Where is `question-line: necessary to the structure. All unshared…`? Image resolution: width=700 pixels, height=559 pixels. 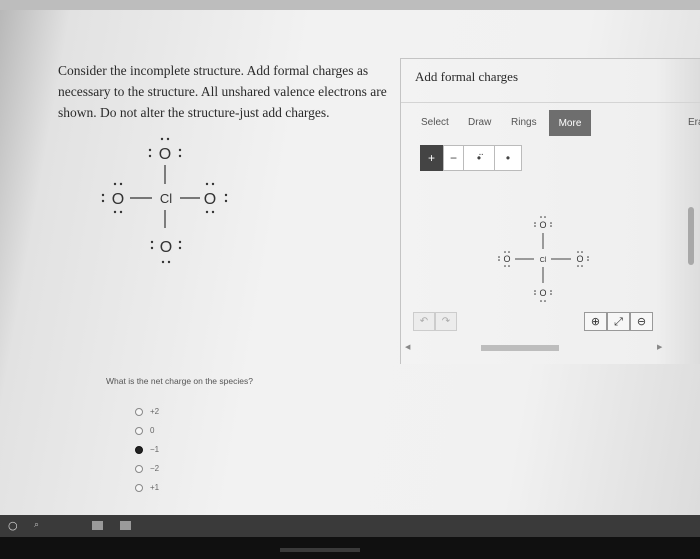 question-line: necessary to the structure. All unshared… is located at coordinates (222, 91).